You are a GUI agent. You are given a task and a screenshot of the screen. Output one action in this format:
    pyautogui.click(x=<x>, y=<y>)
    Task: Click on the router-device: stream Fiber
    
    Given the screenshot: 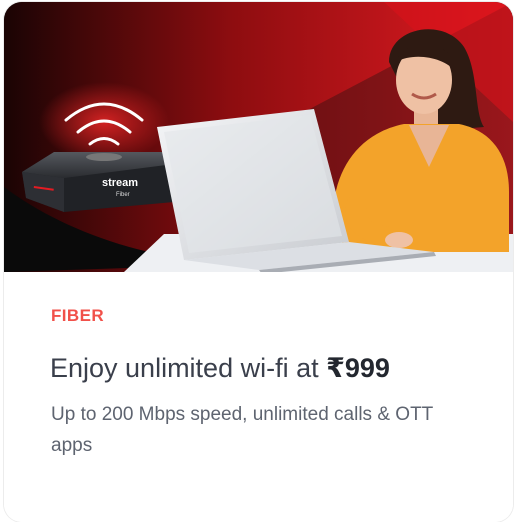 What is the action you would take?
    pyautogui.click(x=98, y=182)
    